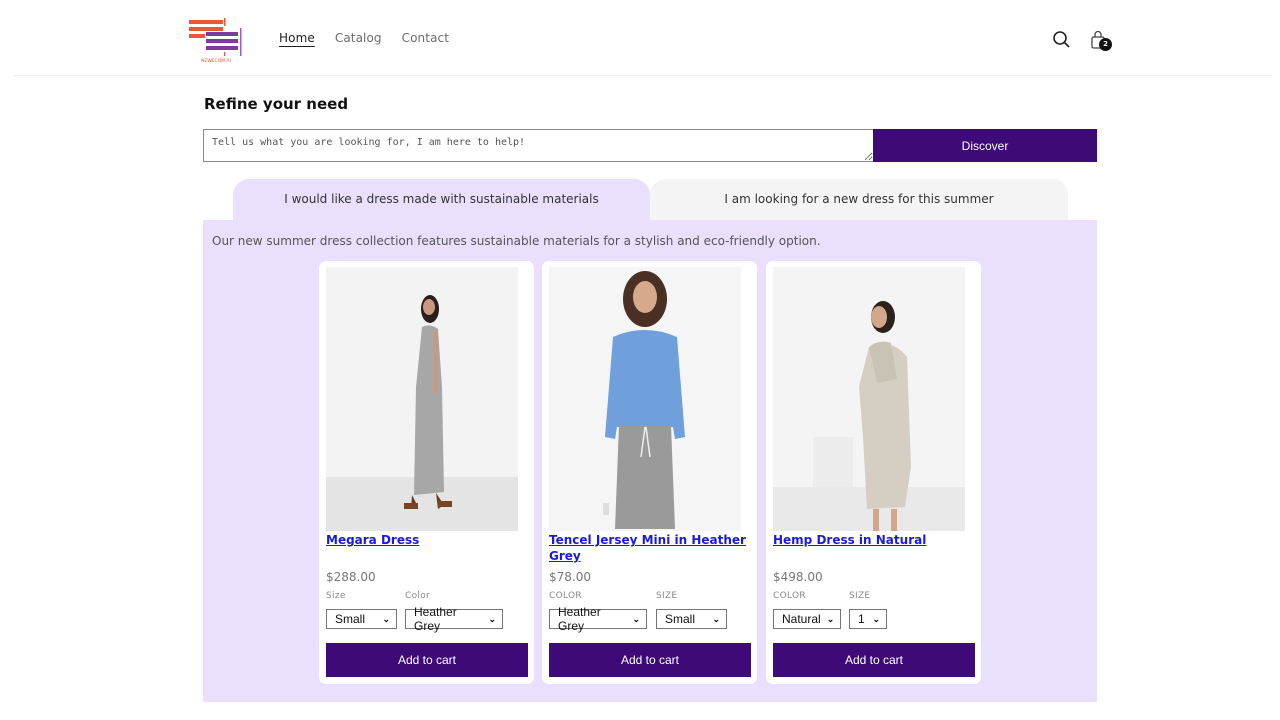  What do you see at coordinates (426, 540) in the screenshot?
I see `product-title-link: Megara Dress` at bounding box center [426, 540].